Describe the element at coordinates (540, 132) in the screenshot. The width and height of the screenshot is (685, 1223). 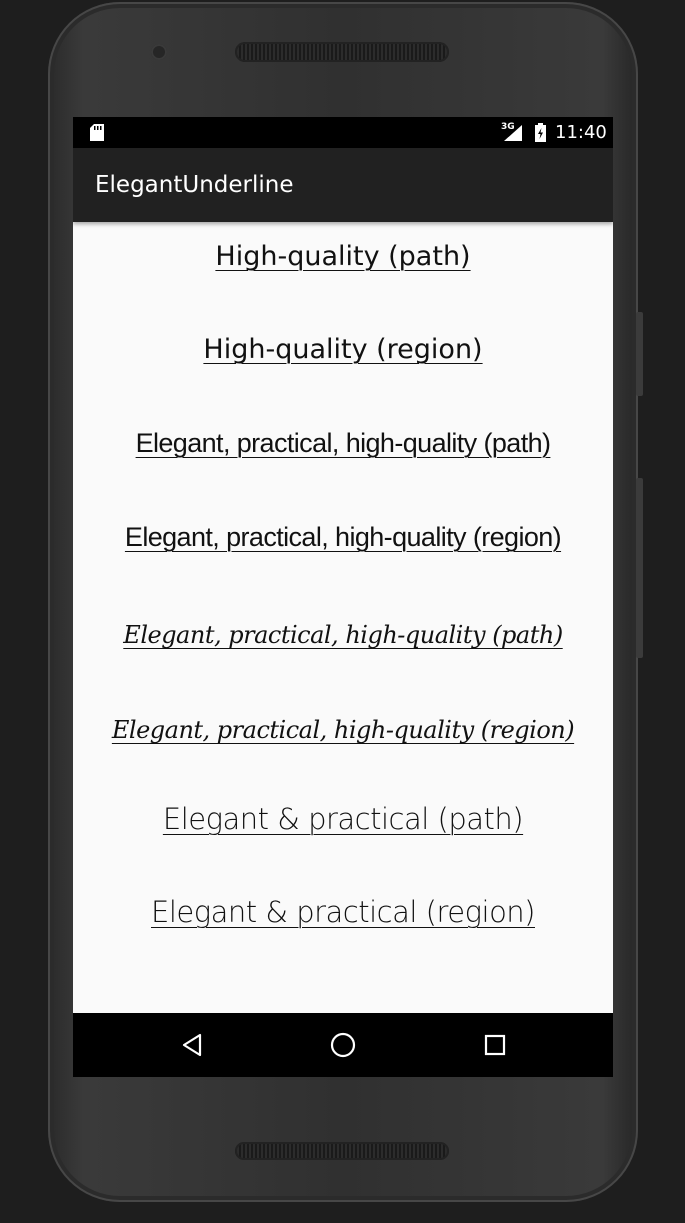
I see `battery-icon` at that location.